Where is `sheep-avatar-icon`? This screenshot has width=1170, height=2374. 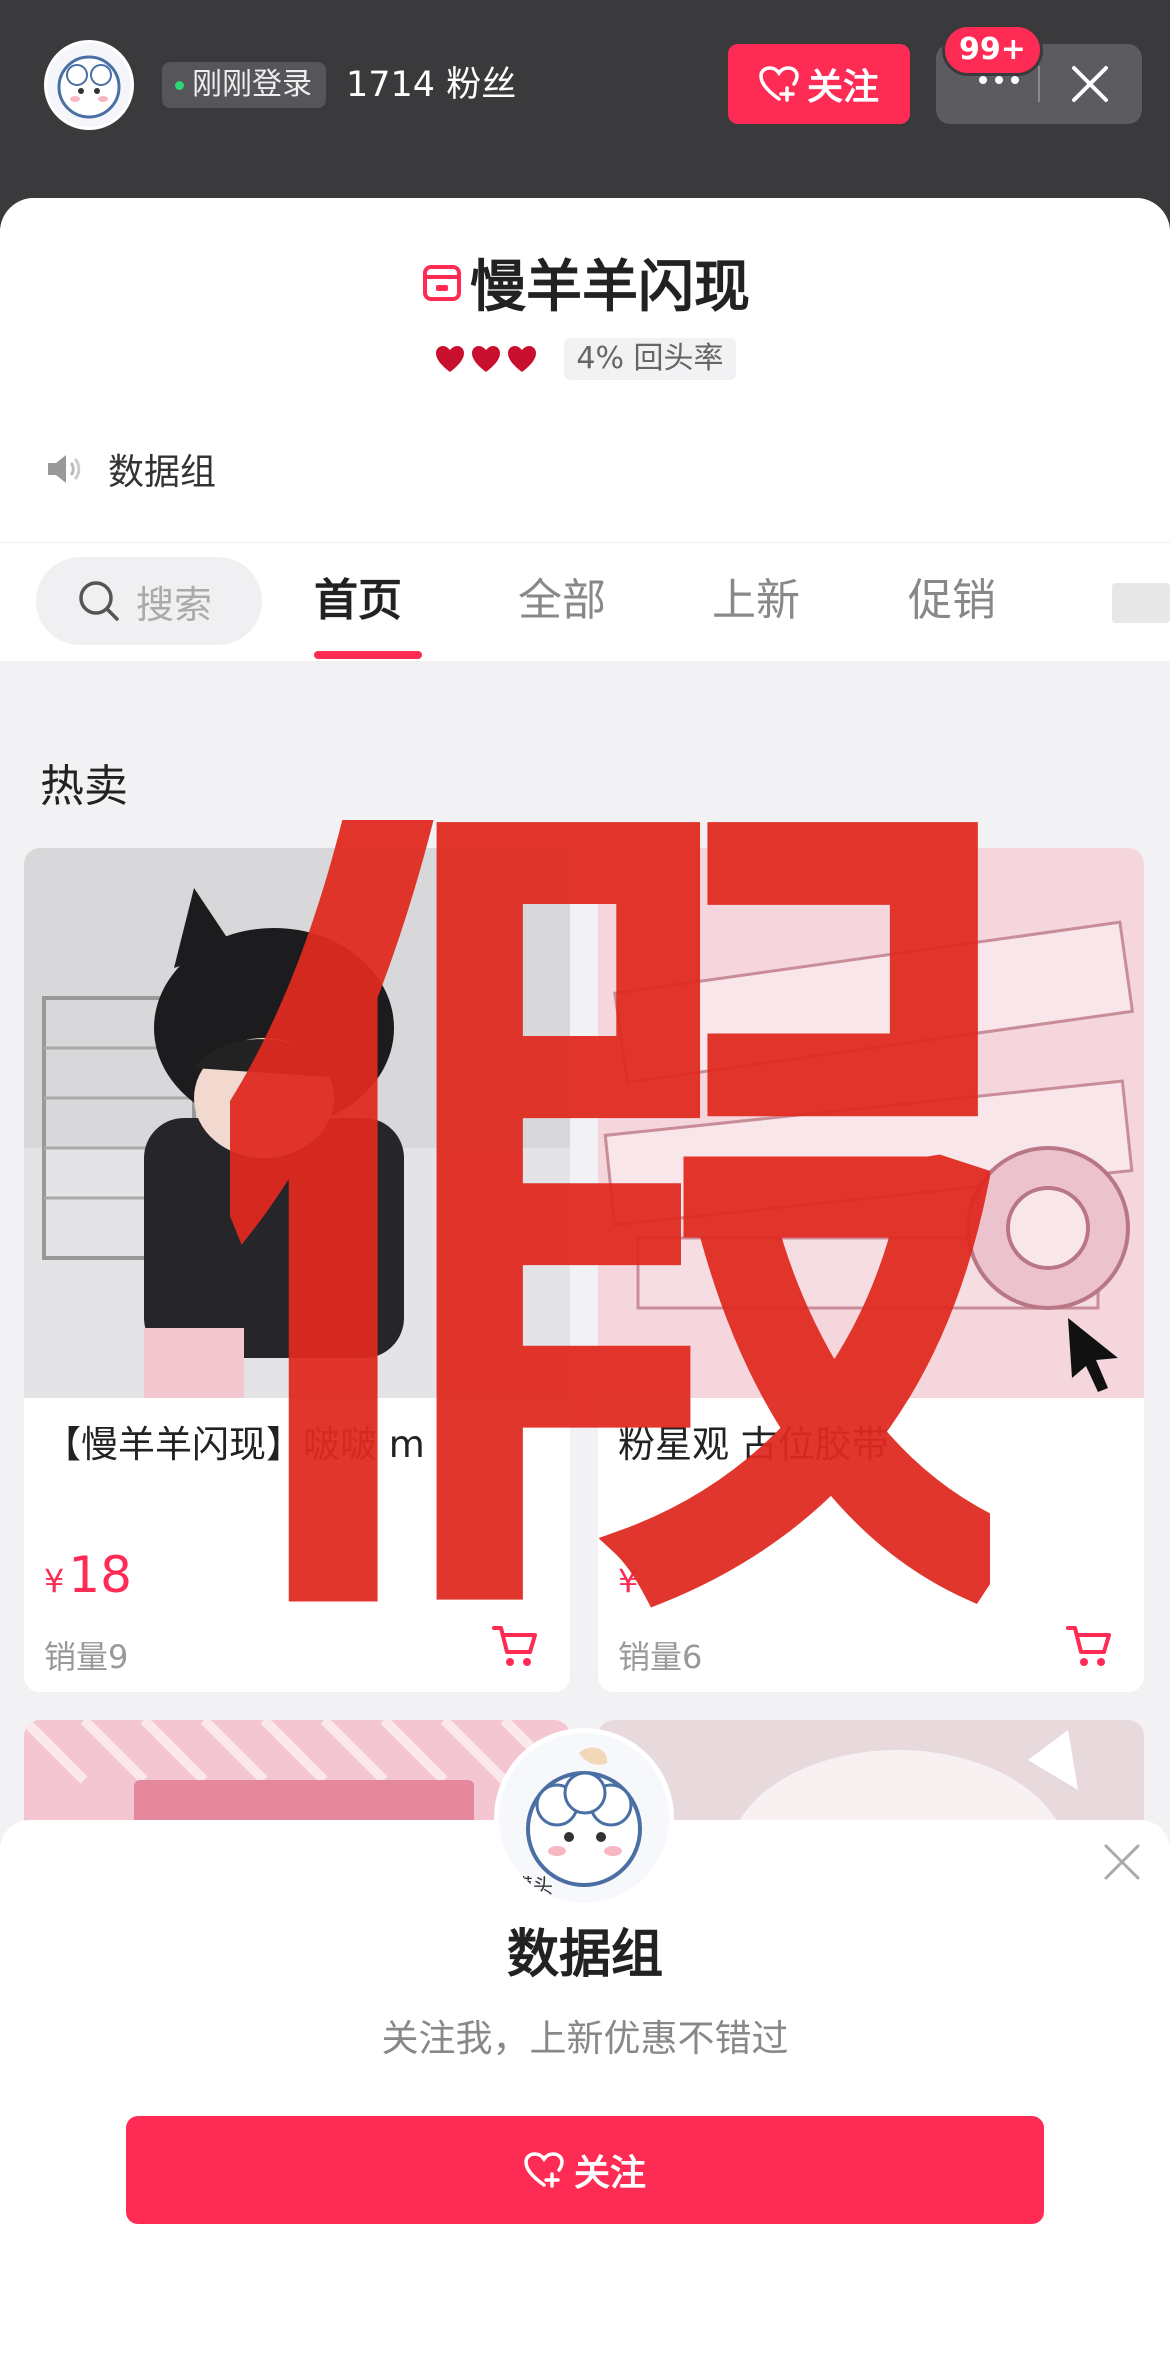 sheep-avatar-icon is located at coordinates (89, 87).